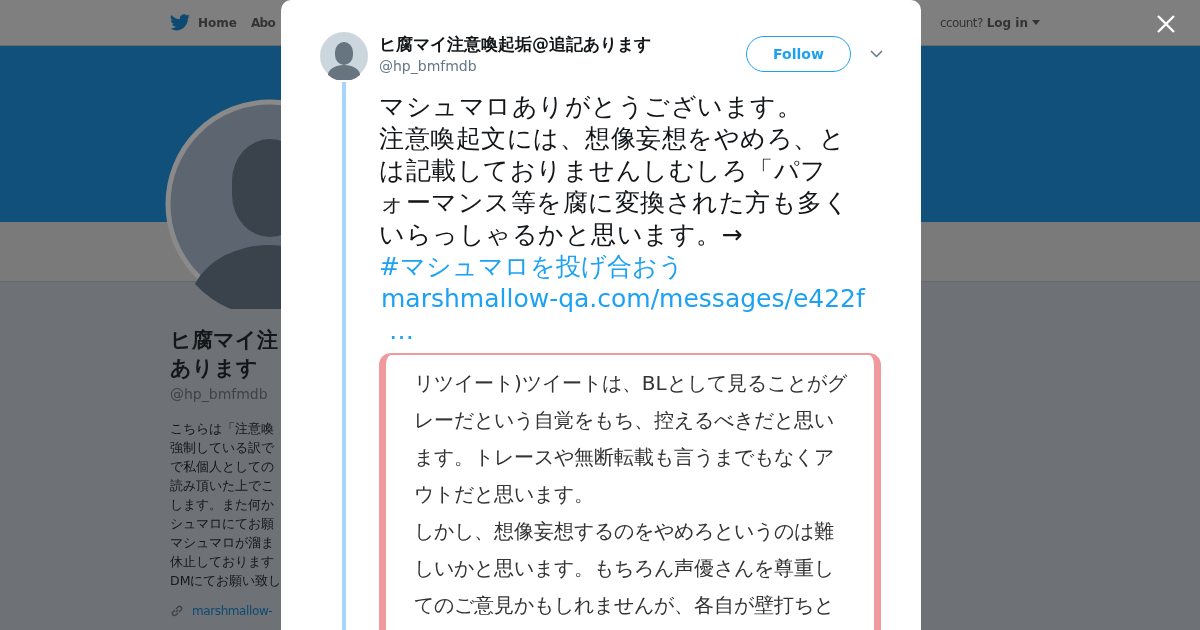 The height and width of the screenshot is (630, 1200). What do you see at coordinates (232, 611) in the screenshot?
I see `profile-link: marshmallow-` at bounding box center [232, 611].